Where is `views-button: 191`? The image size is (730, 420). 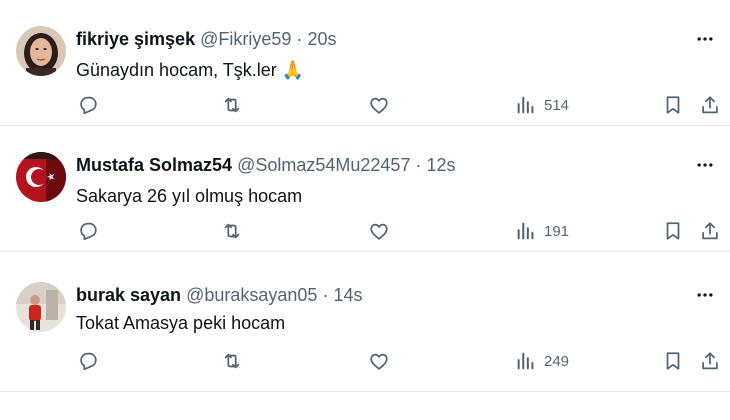 views-button: 191 is located at coordinates (542, 231).